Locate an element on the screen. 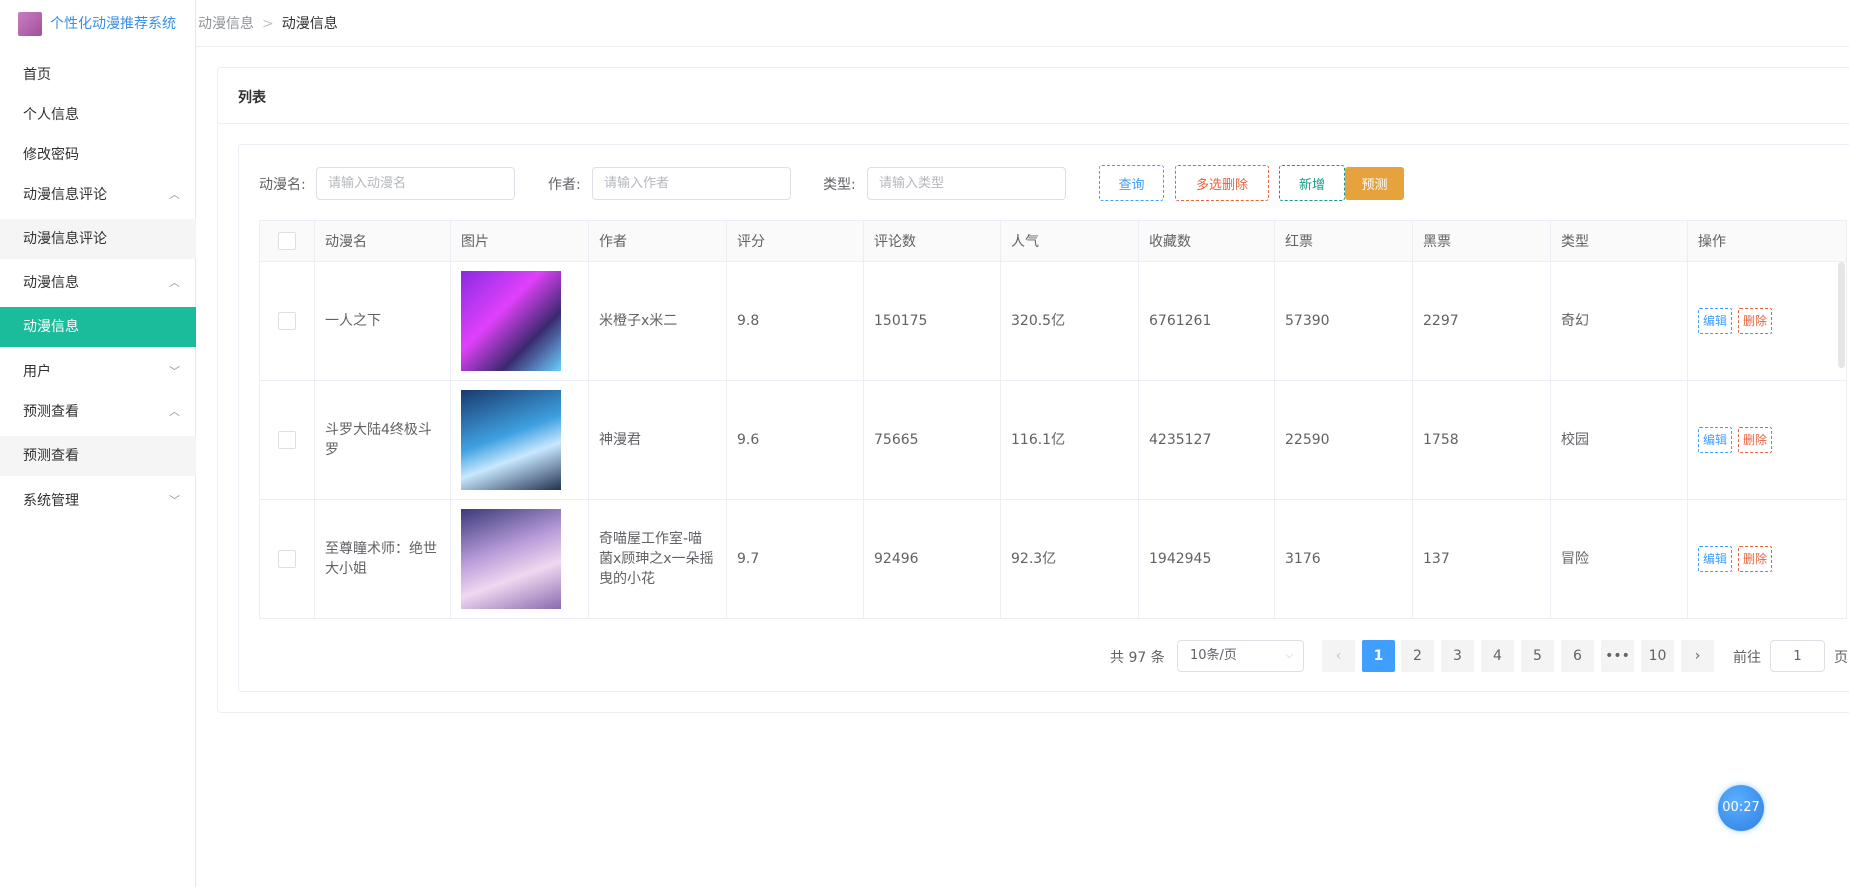 The width and height of the screenshot is (1849, 887). table-cell: 1942945 is located at coordinates (1206, 559).